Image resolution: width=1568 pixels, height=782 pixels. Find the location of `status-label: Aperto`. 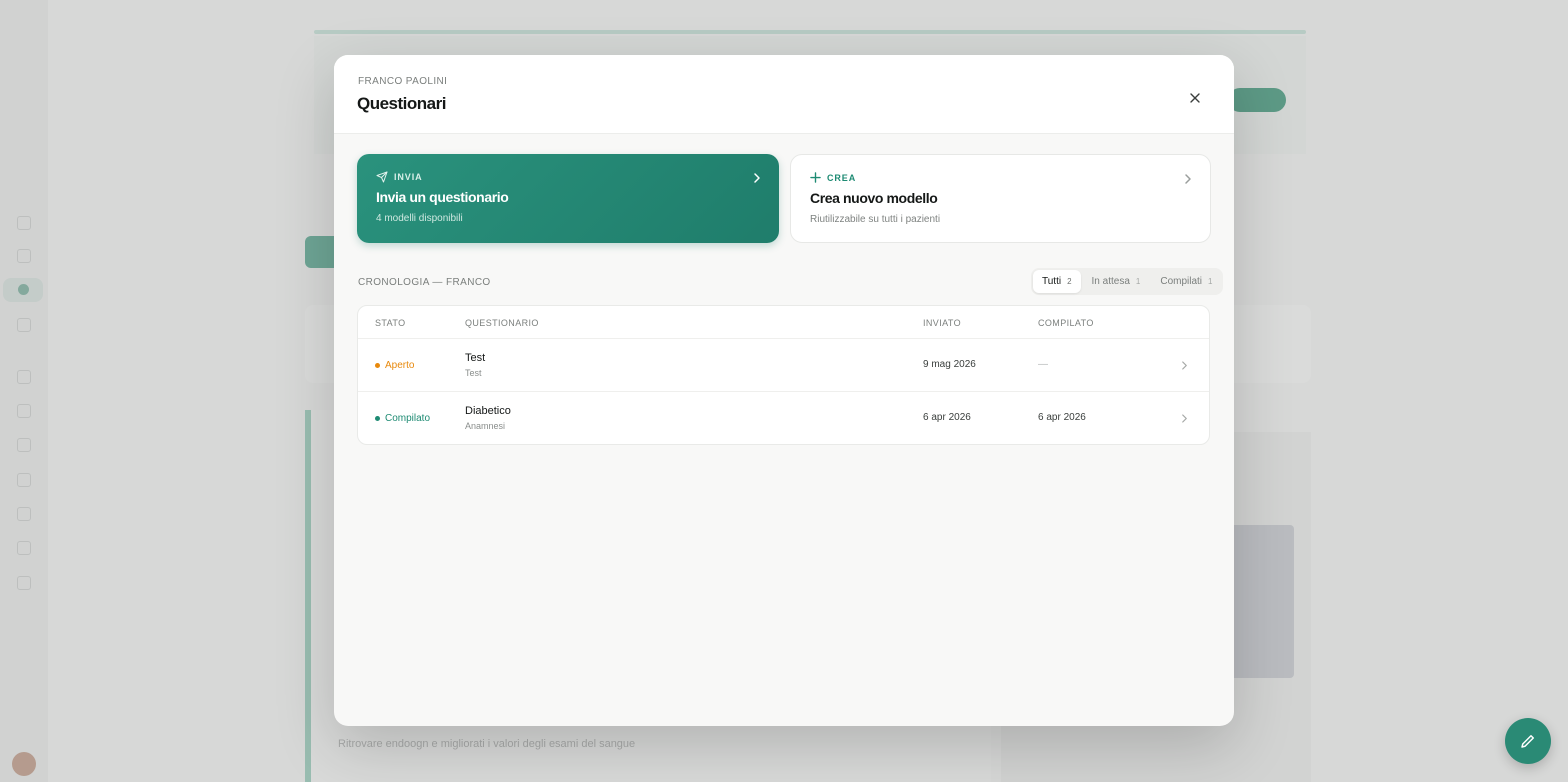

status-label: Aperto is located at coordinates (400, 365).